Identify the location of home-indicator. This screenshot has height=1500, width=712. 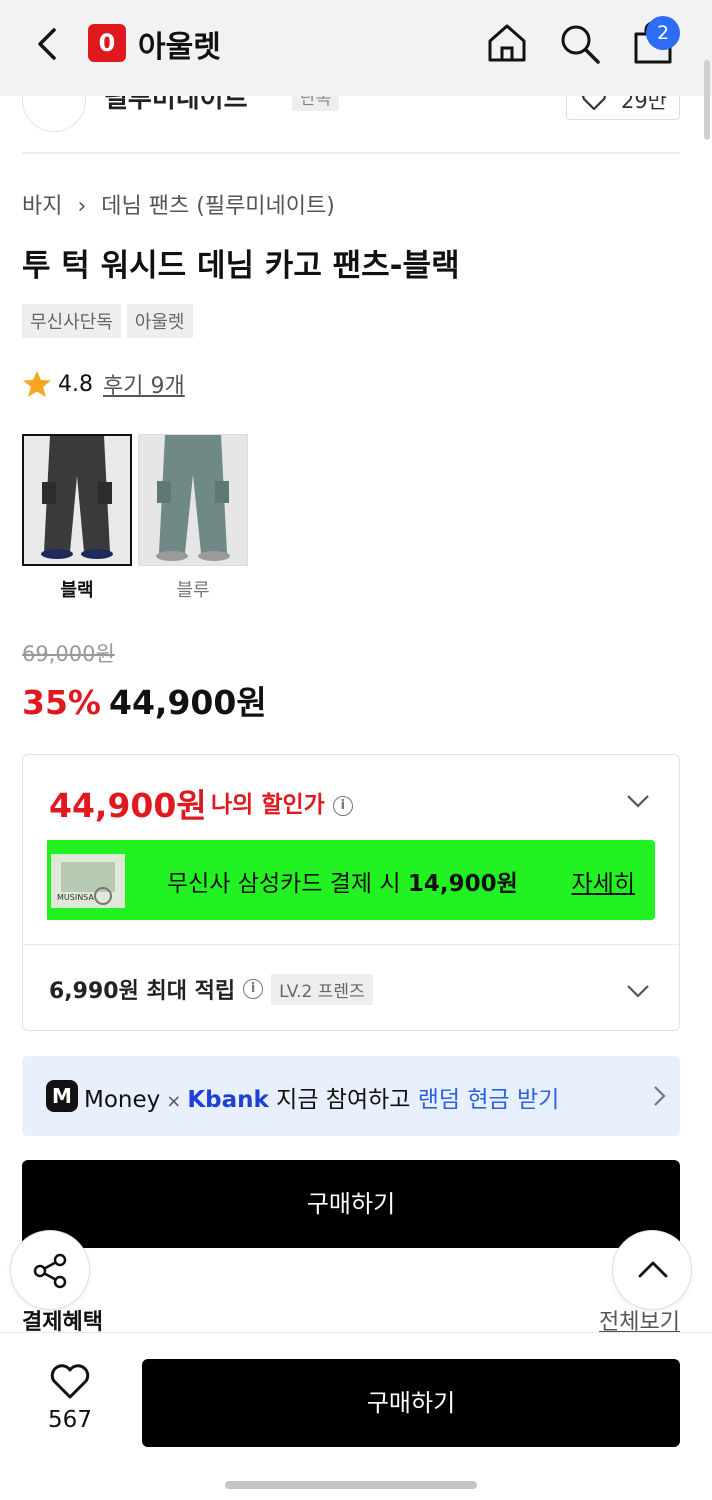
(351, 1485).